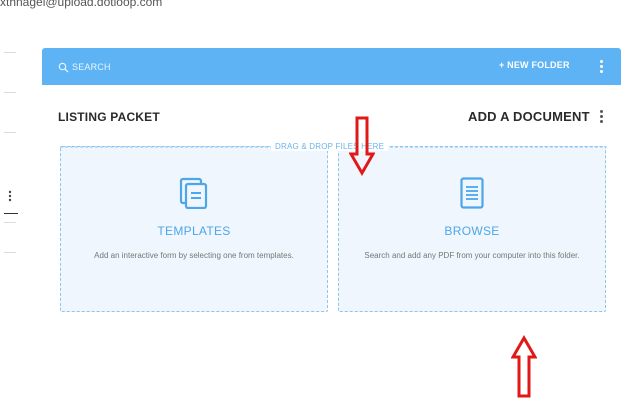 This screenshot has height=407, width=621. Describe the element at coordinates (472, 193) in the screenshot. I see `document-icon` at that location.